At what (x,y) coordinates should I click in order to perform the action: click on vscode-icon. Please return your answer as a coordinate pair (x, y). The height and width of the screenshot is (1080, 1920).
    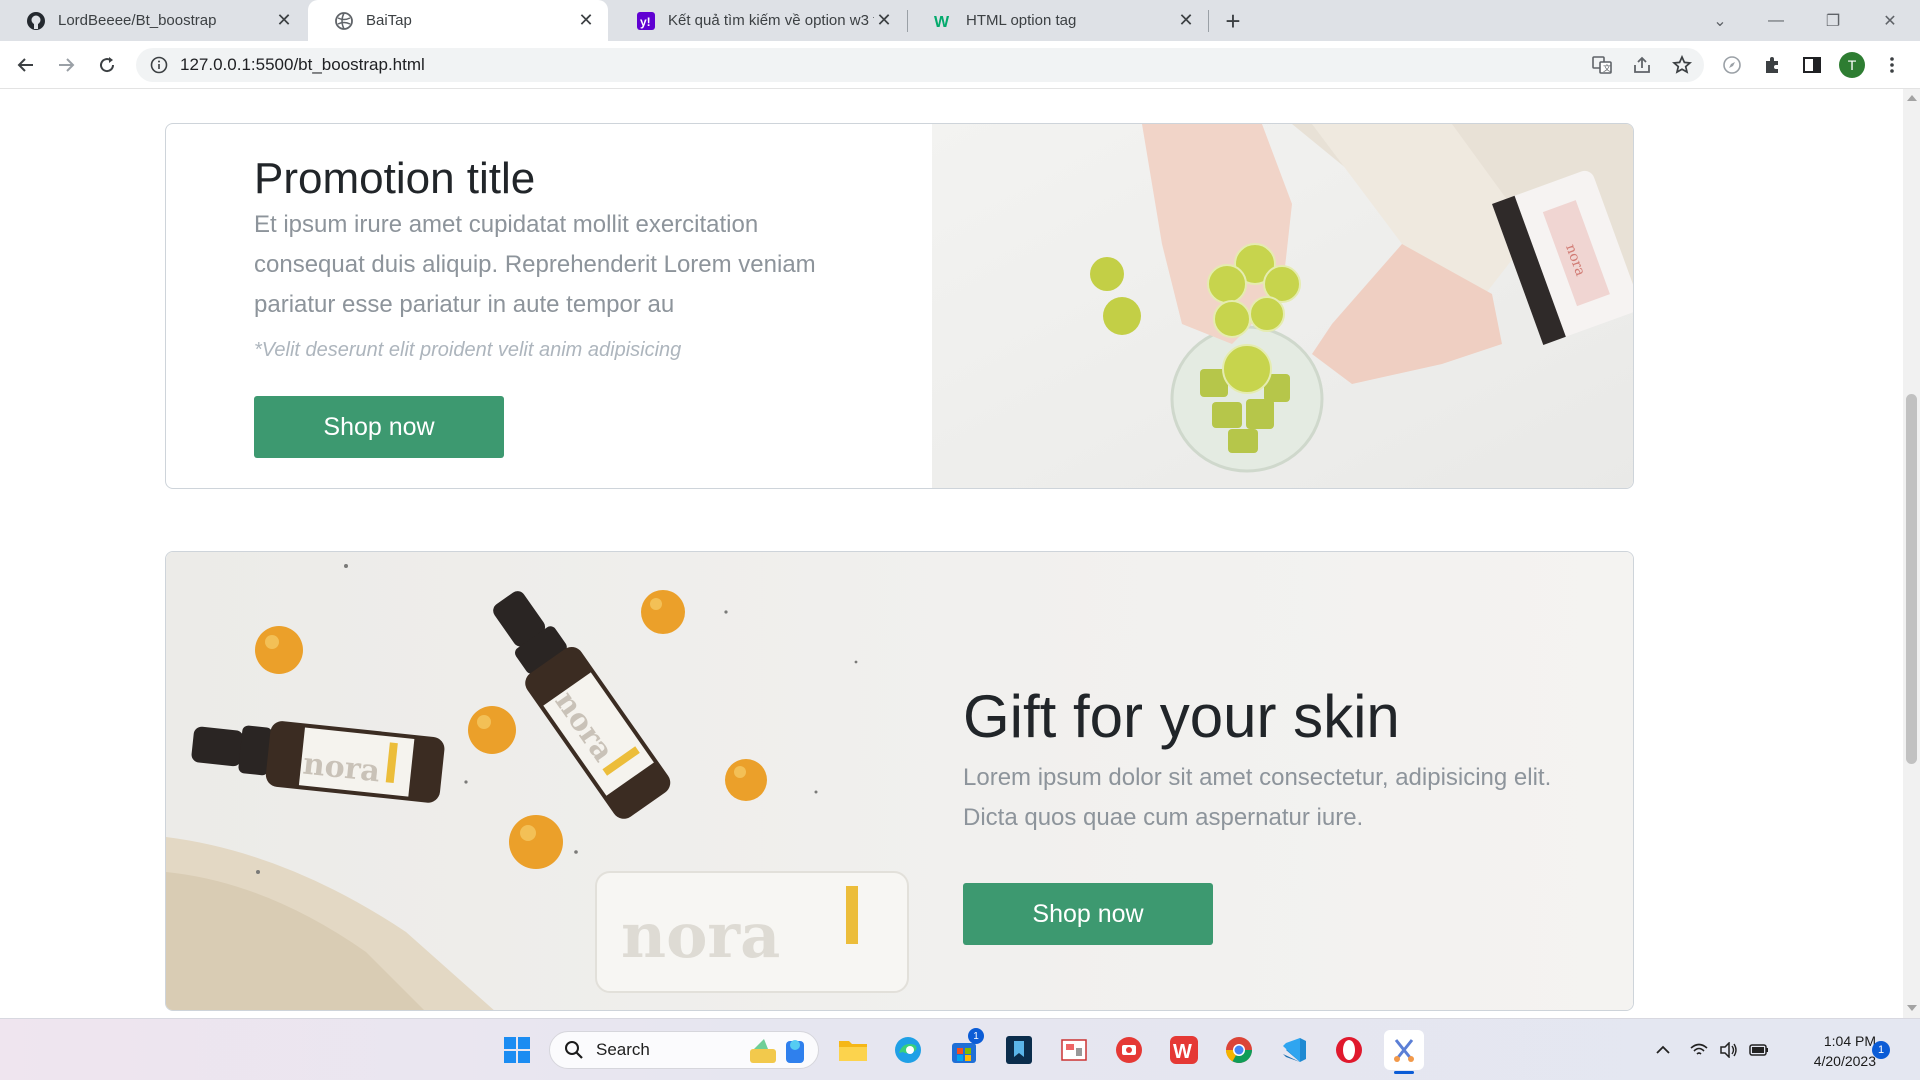
    Looking at the image, I should click on (1294, 1050).